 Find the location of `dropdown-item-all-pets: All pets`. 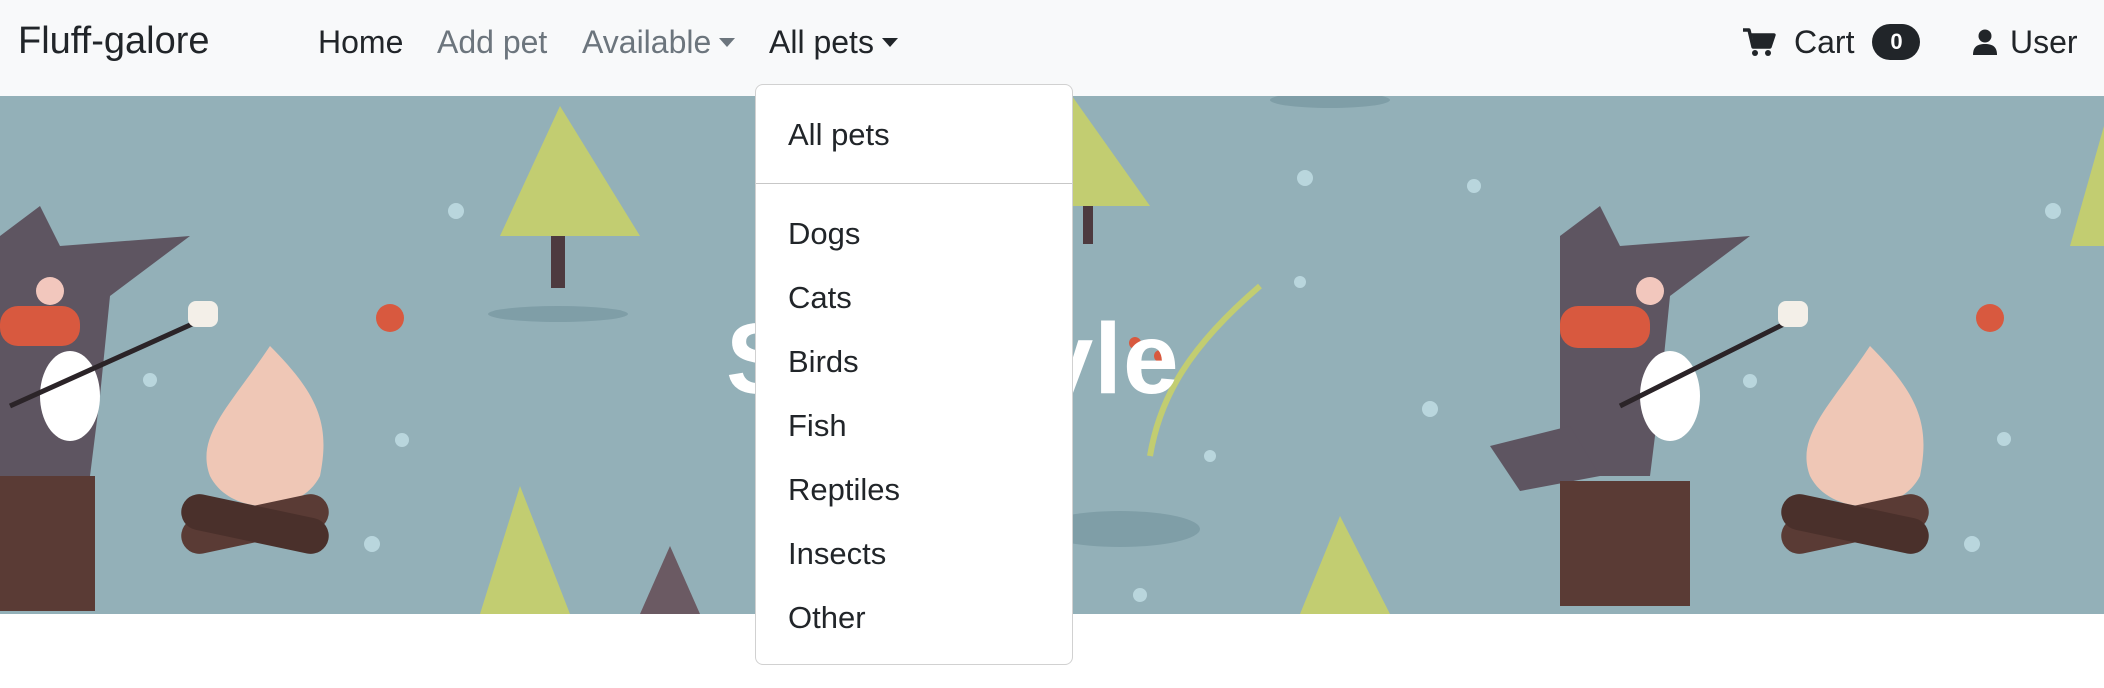

dropdown-item-all-pets: All pets is located at coordinates (914, 135).